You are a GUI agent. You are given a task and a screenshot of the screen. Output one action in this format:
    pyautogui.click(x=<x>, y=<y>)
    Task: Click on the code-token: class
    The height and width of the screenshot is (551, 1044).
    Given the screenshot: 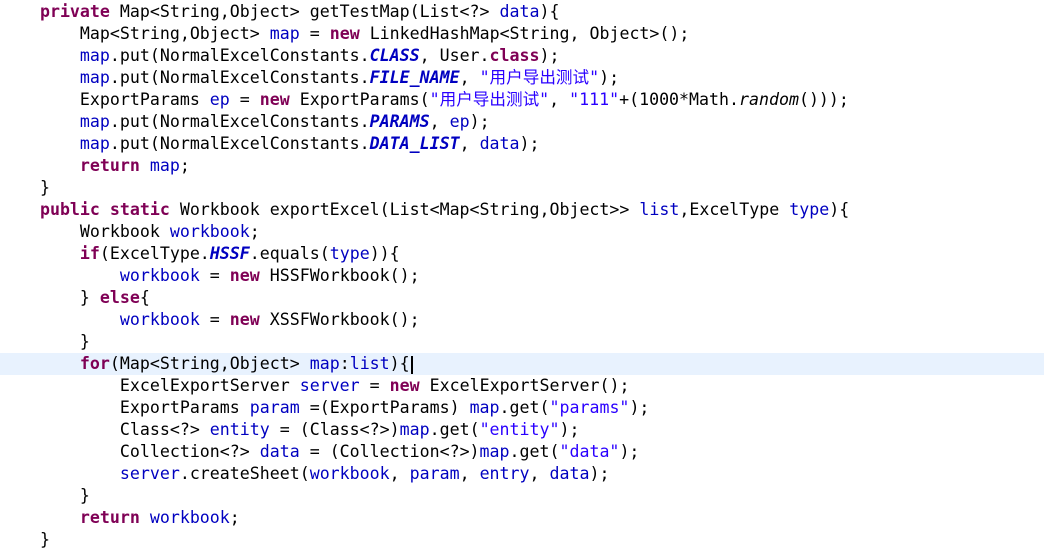 What is the action you would take?
    pyautogui.click(x=514, y=55)
    